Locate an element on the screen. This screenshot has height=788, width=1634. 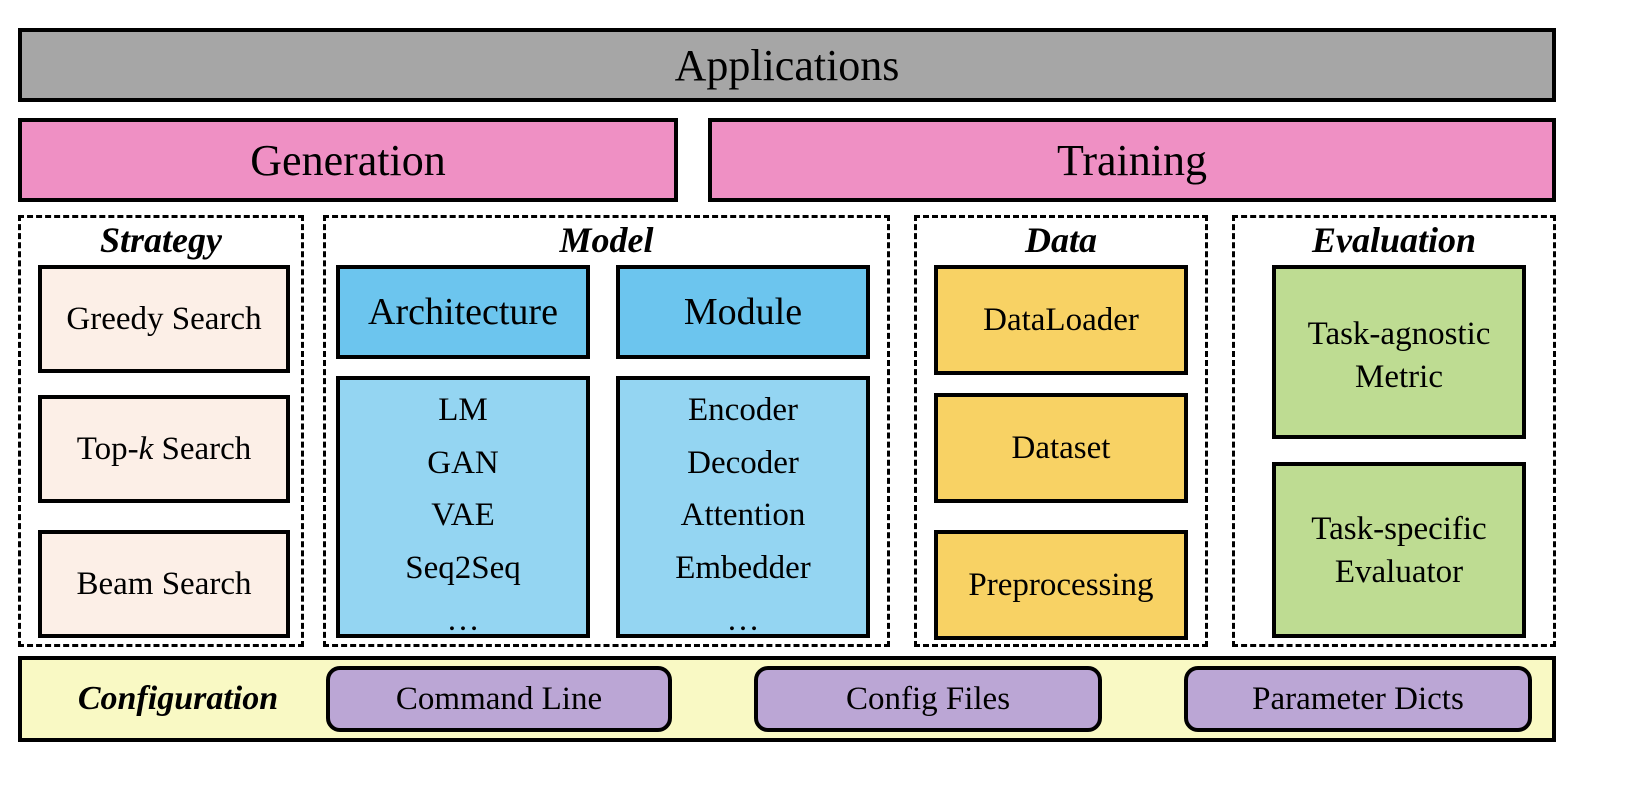
architecture-item: LM is located at coordinates (463, 410).